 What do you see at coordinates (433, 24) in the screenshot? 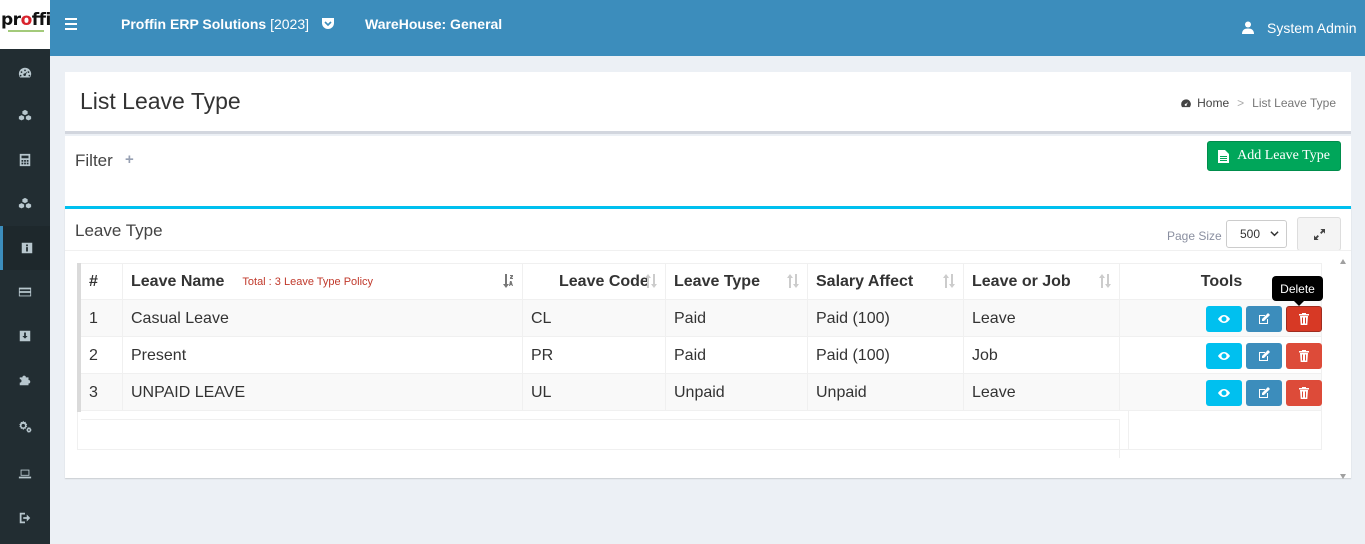
I see `warehouse-label: WareHouse: General` at bounding box center [433, 24].